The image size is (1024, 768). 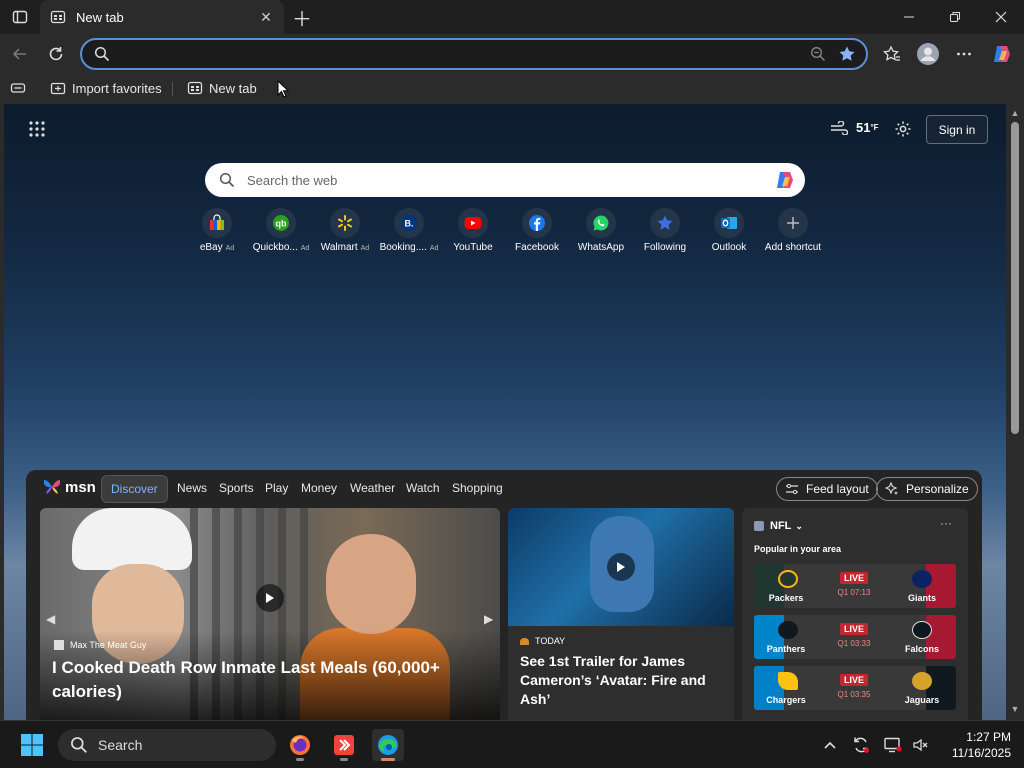 What do you see at coordinates (542, 641) in the screenshot?
I see `card-source: TODAY` at bounding box center [542, 641].